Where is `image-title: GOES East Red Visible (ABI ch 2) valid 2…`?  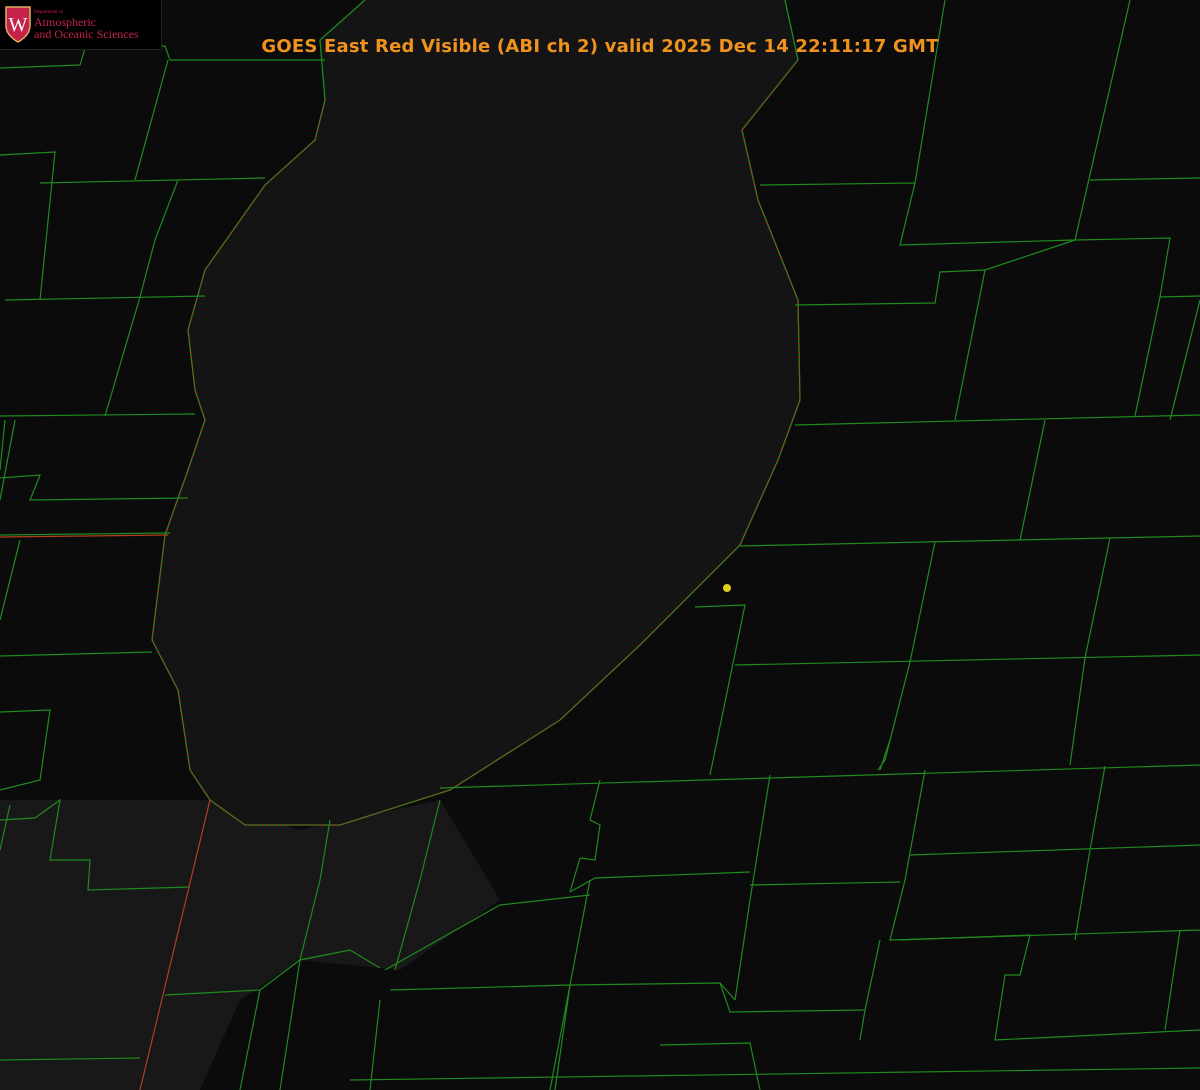
image-title: GOES East Red Visible (ABI ch 2) valid 2… is located at coordinates (600, 46).